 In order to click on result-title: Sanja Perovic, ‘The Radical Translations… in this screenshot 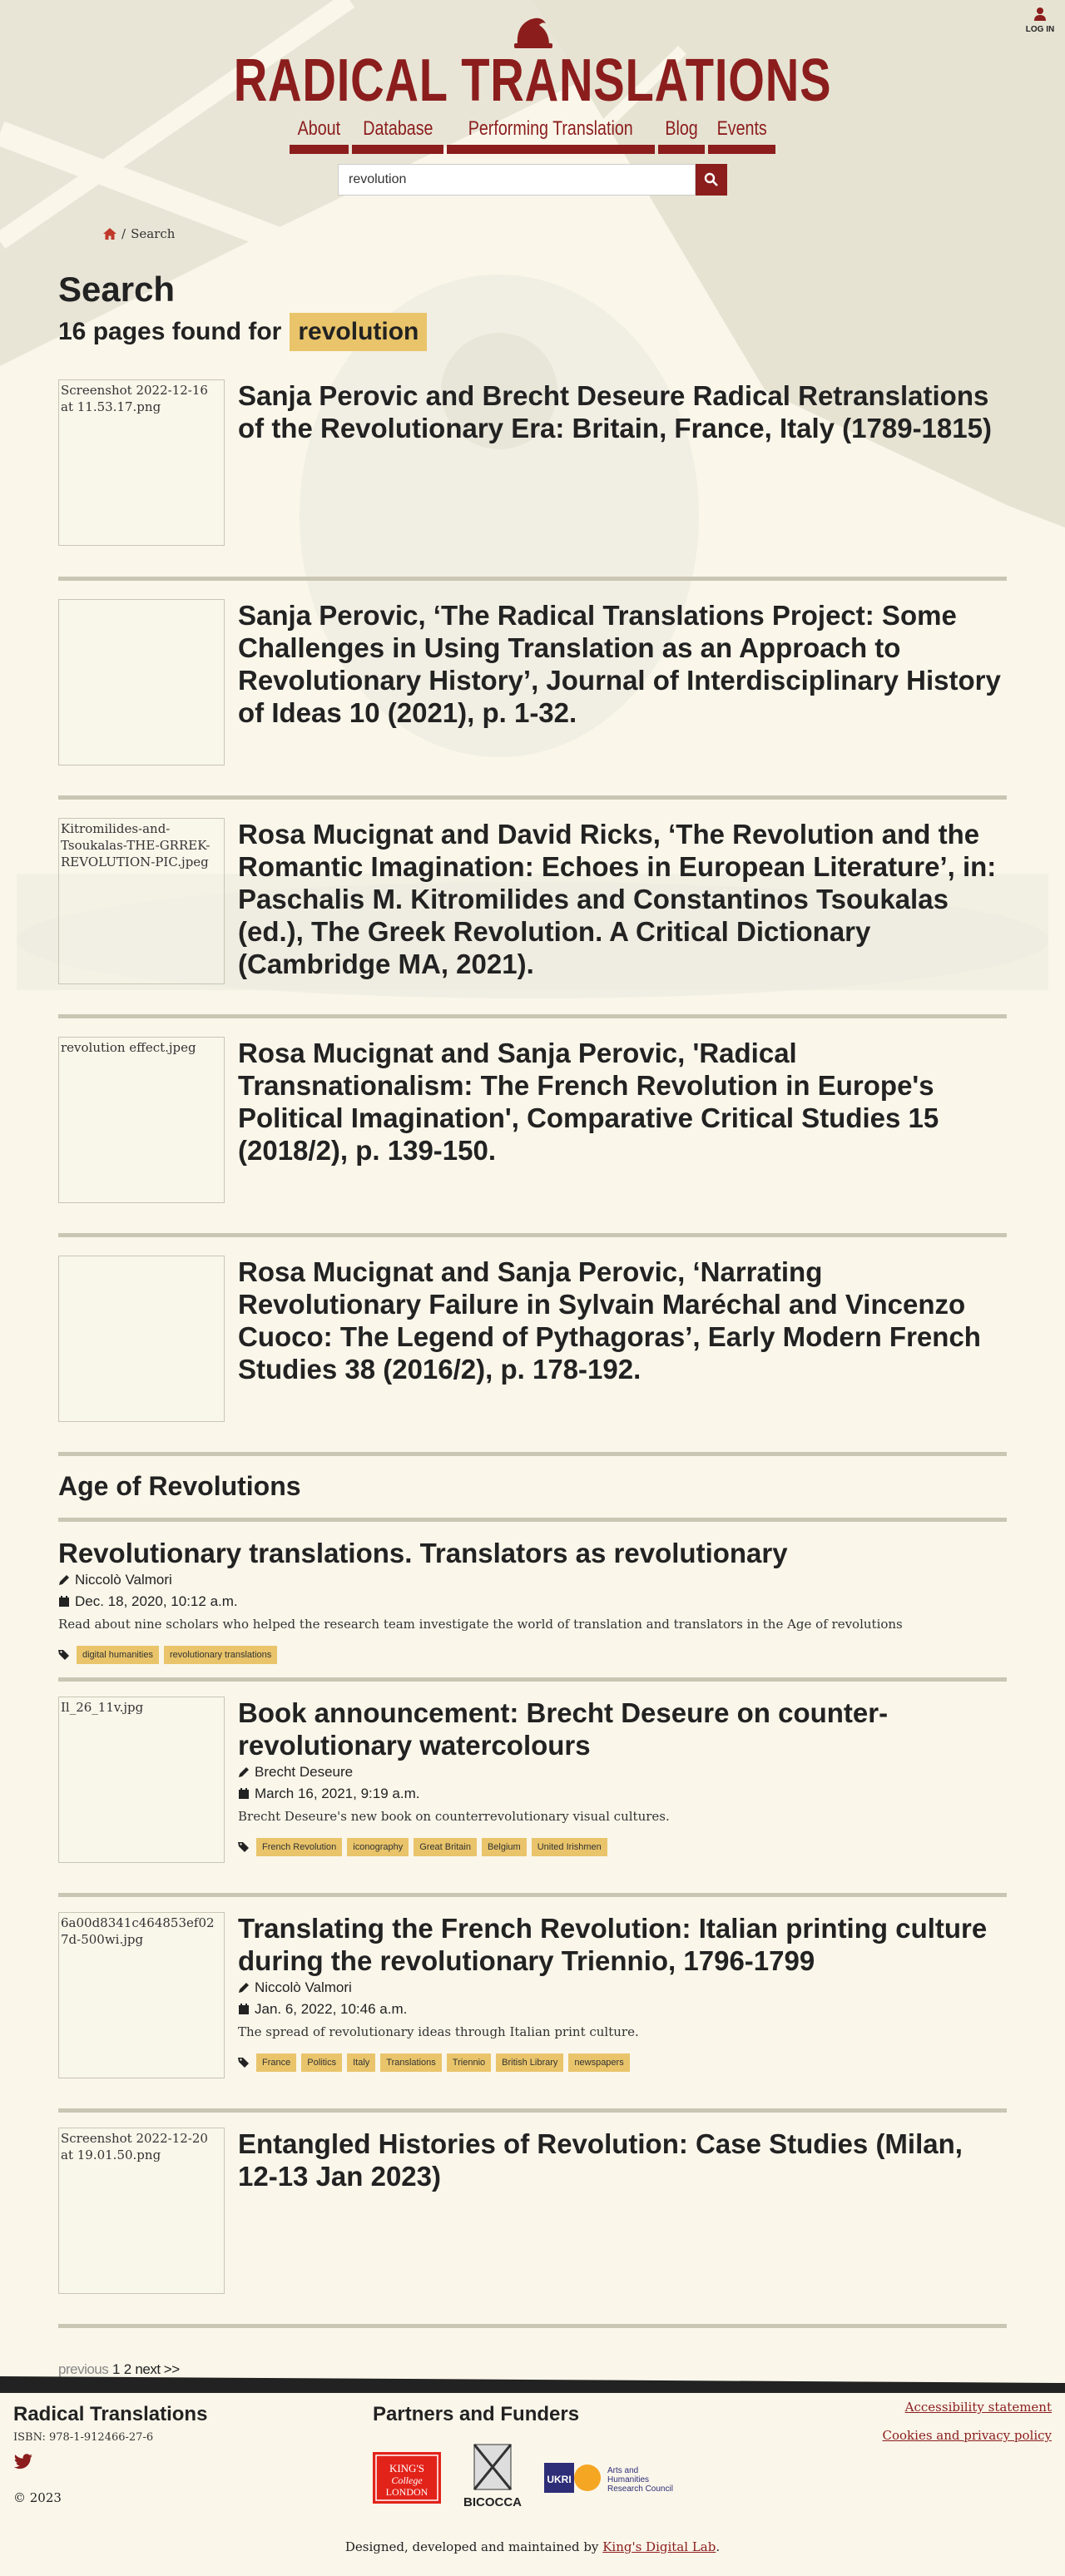, I will do `click(622, 664)`.